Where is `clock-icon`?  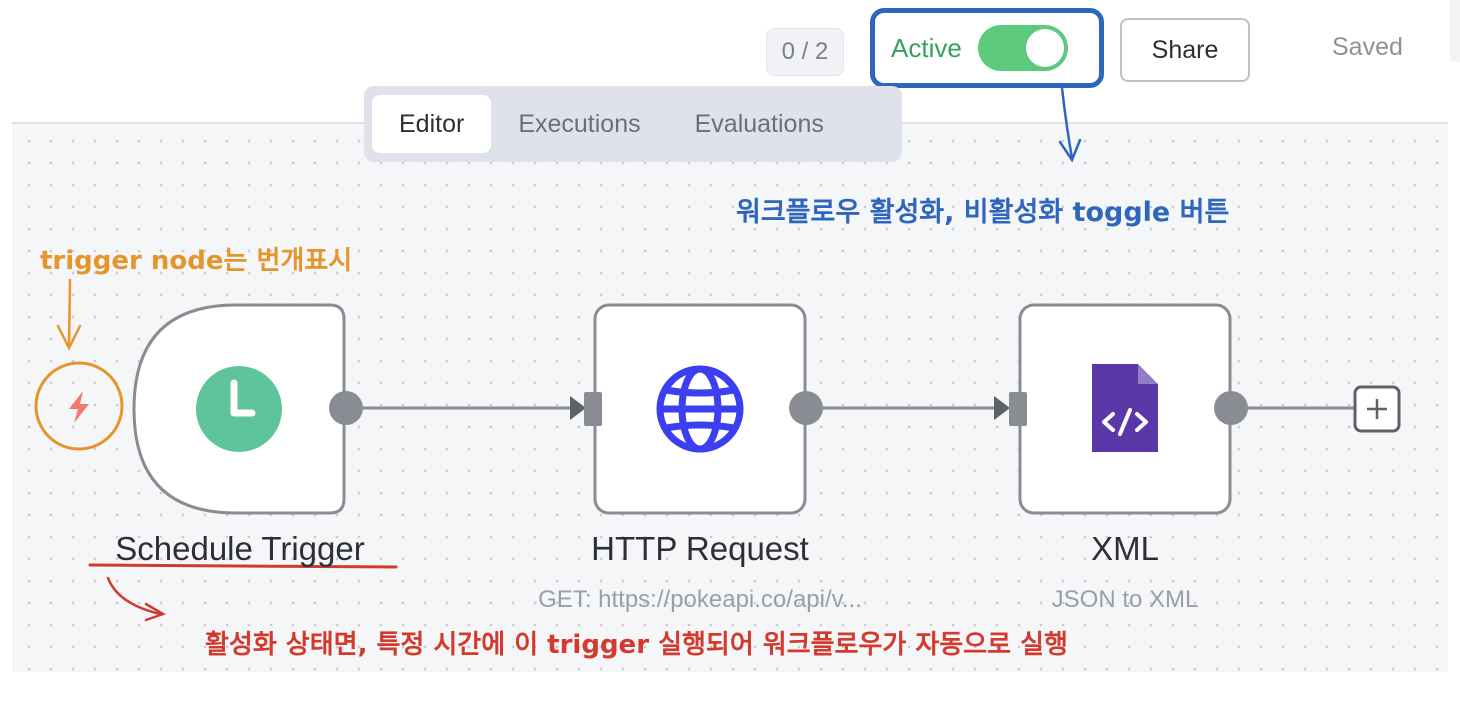 clock-icon is located at coordinates (239, 409).